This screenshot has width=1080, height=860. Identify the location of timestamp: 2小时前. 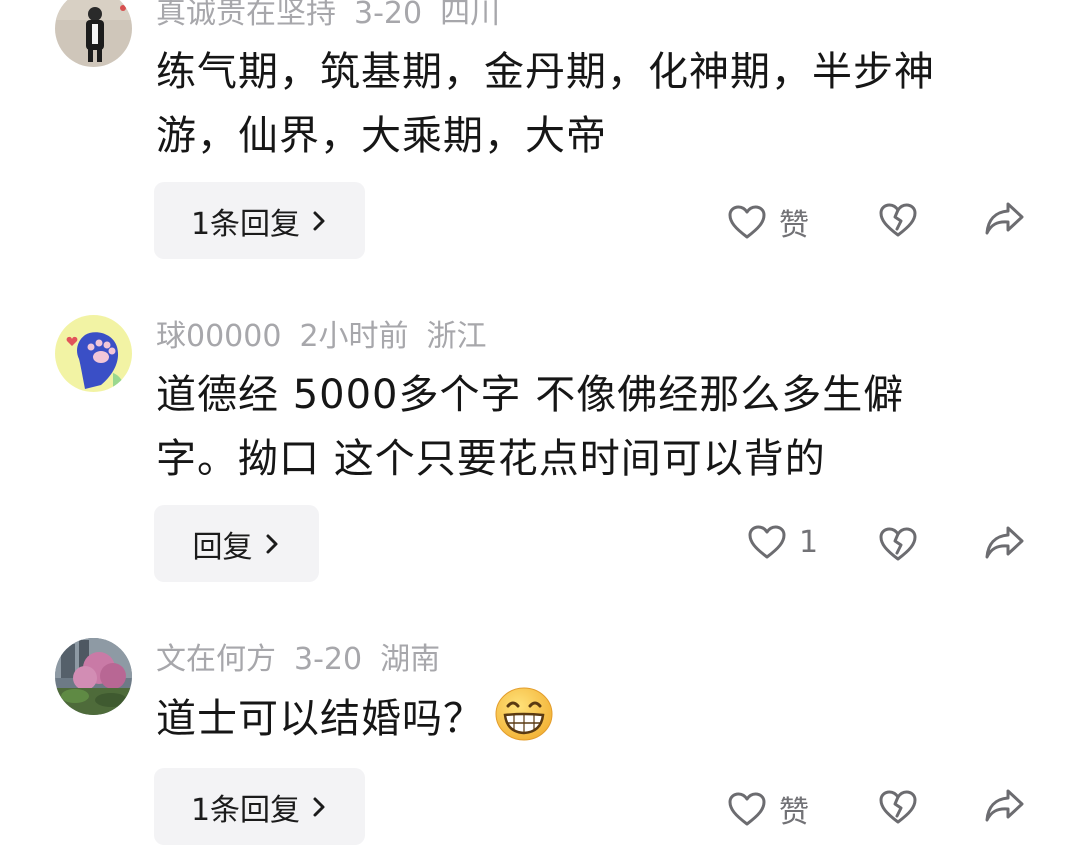
(354, 336).